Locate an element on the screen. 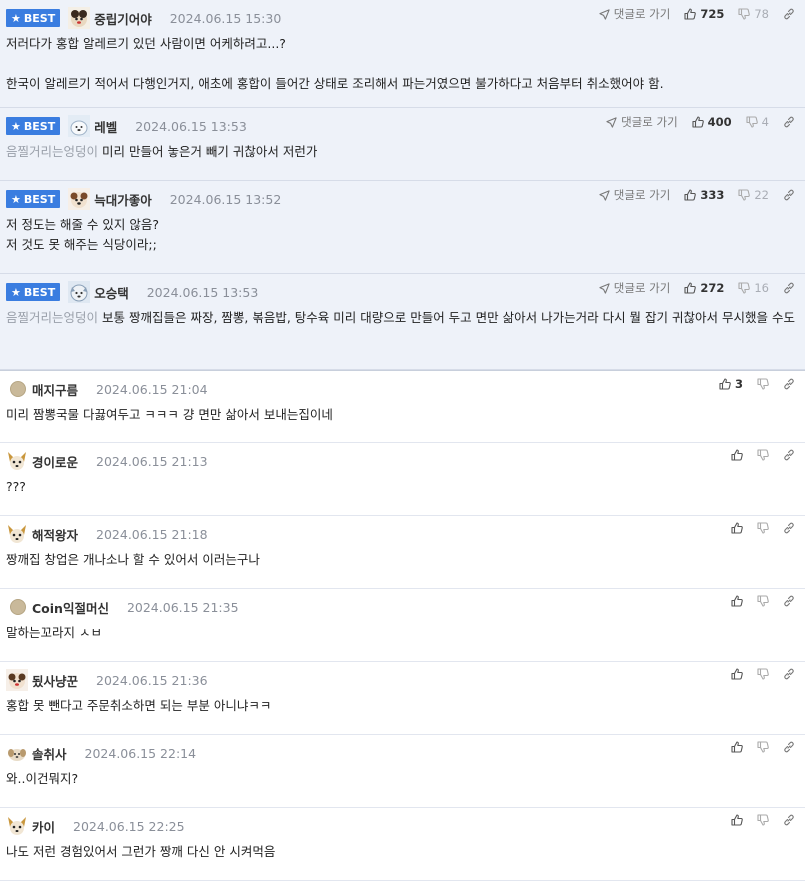  upvote-button: 3 is located at coordinates (731, 384).